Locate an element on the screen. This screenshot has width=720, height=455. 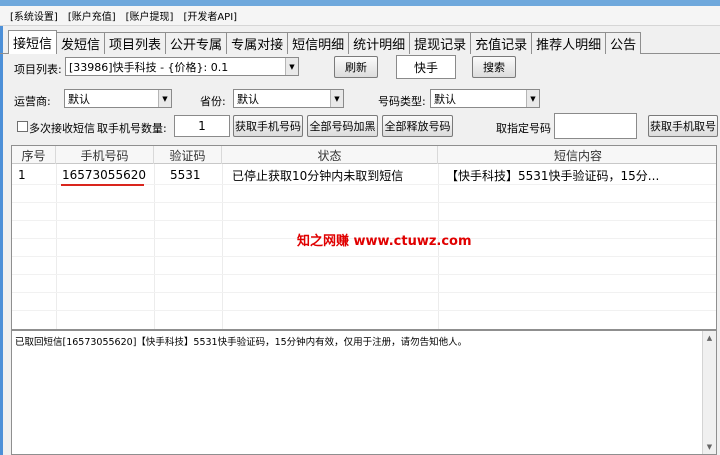
carrier-label: 运营商: is located at coordinates (32, 101).